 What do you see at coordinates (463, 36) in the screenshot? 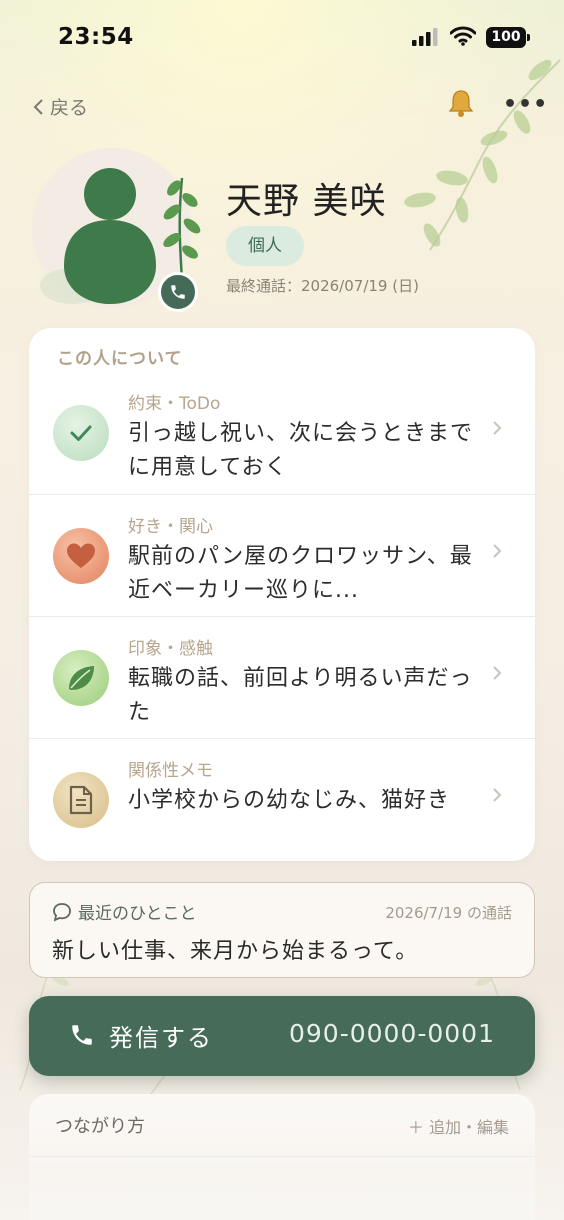
I see `wifi-icon` at bounding box center [463, 36].